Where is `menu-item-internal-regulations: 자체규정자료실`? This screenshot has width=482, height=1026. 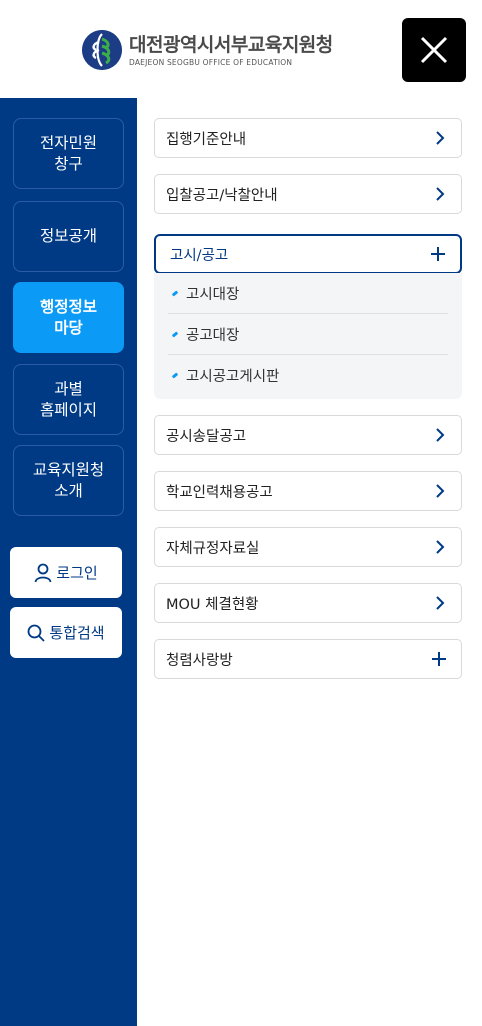 menu-item-internal-regulations: 자체규정자료실 is located at coordinates (308, 547).